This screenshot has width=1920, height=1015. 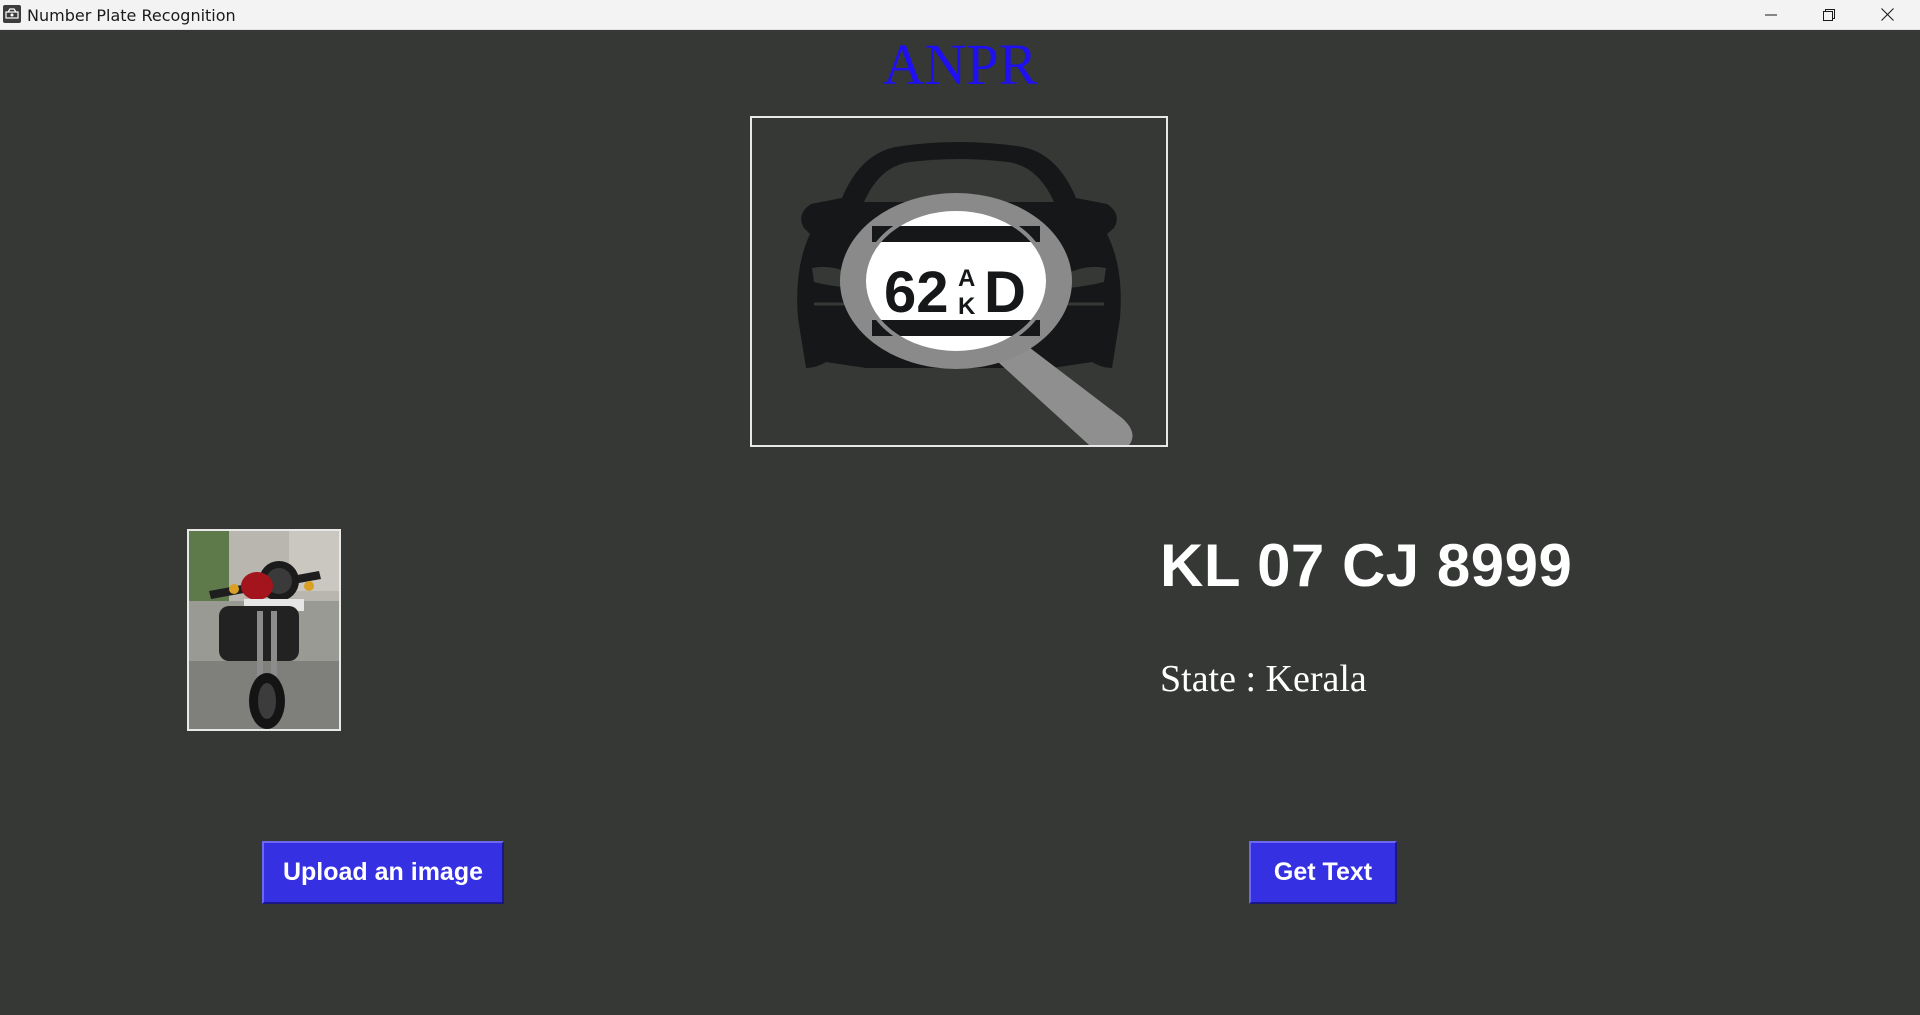 What do you see at coordinates (12, 14) in the screenshot?
I see `app-icon` at bounding box center [12, 14].